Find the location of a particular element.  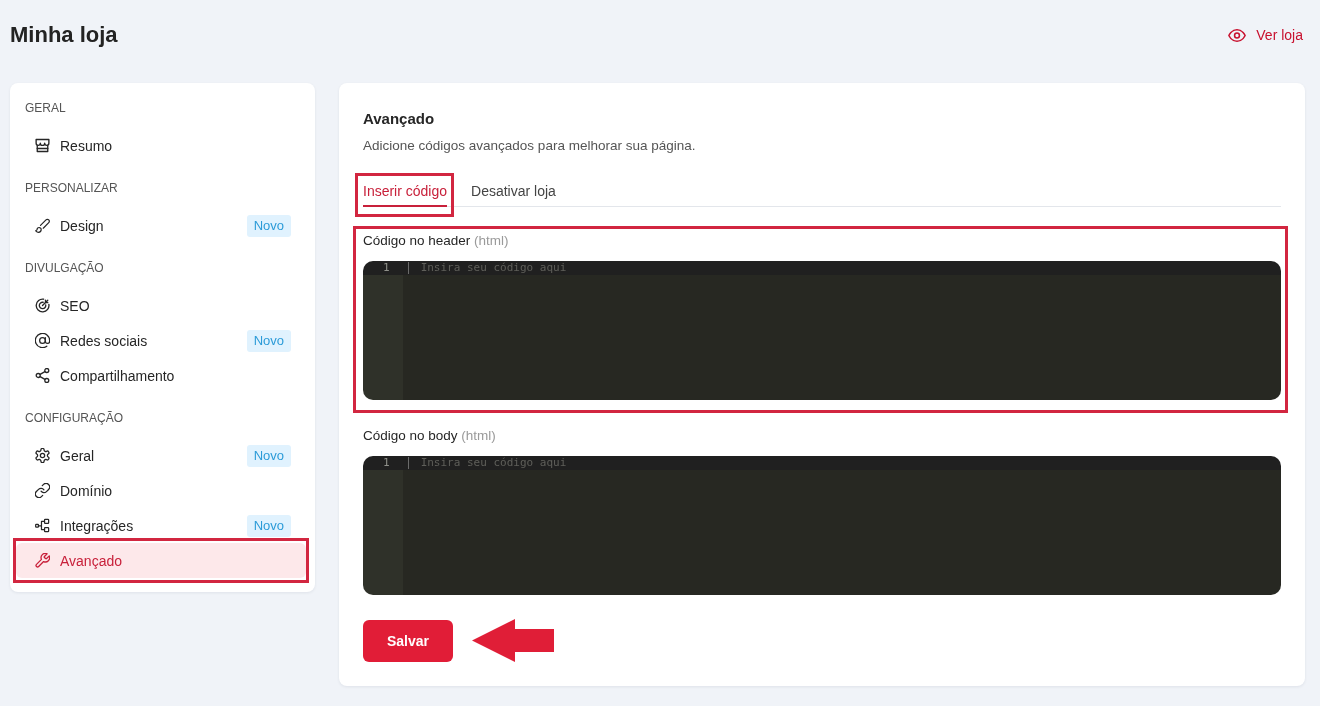

tab: Desativar loja is located at coordinates (513, 194).